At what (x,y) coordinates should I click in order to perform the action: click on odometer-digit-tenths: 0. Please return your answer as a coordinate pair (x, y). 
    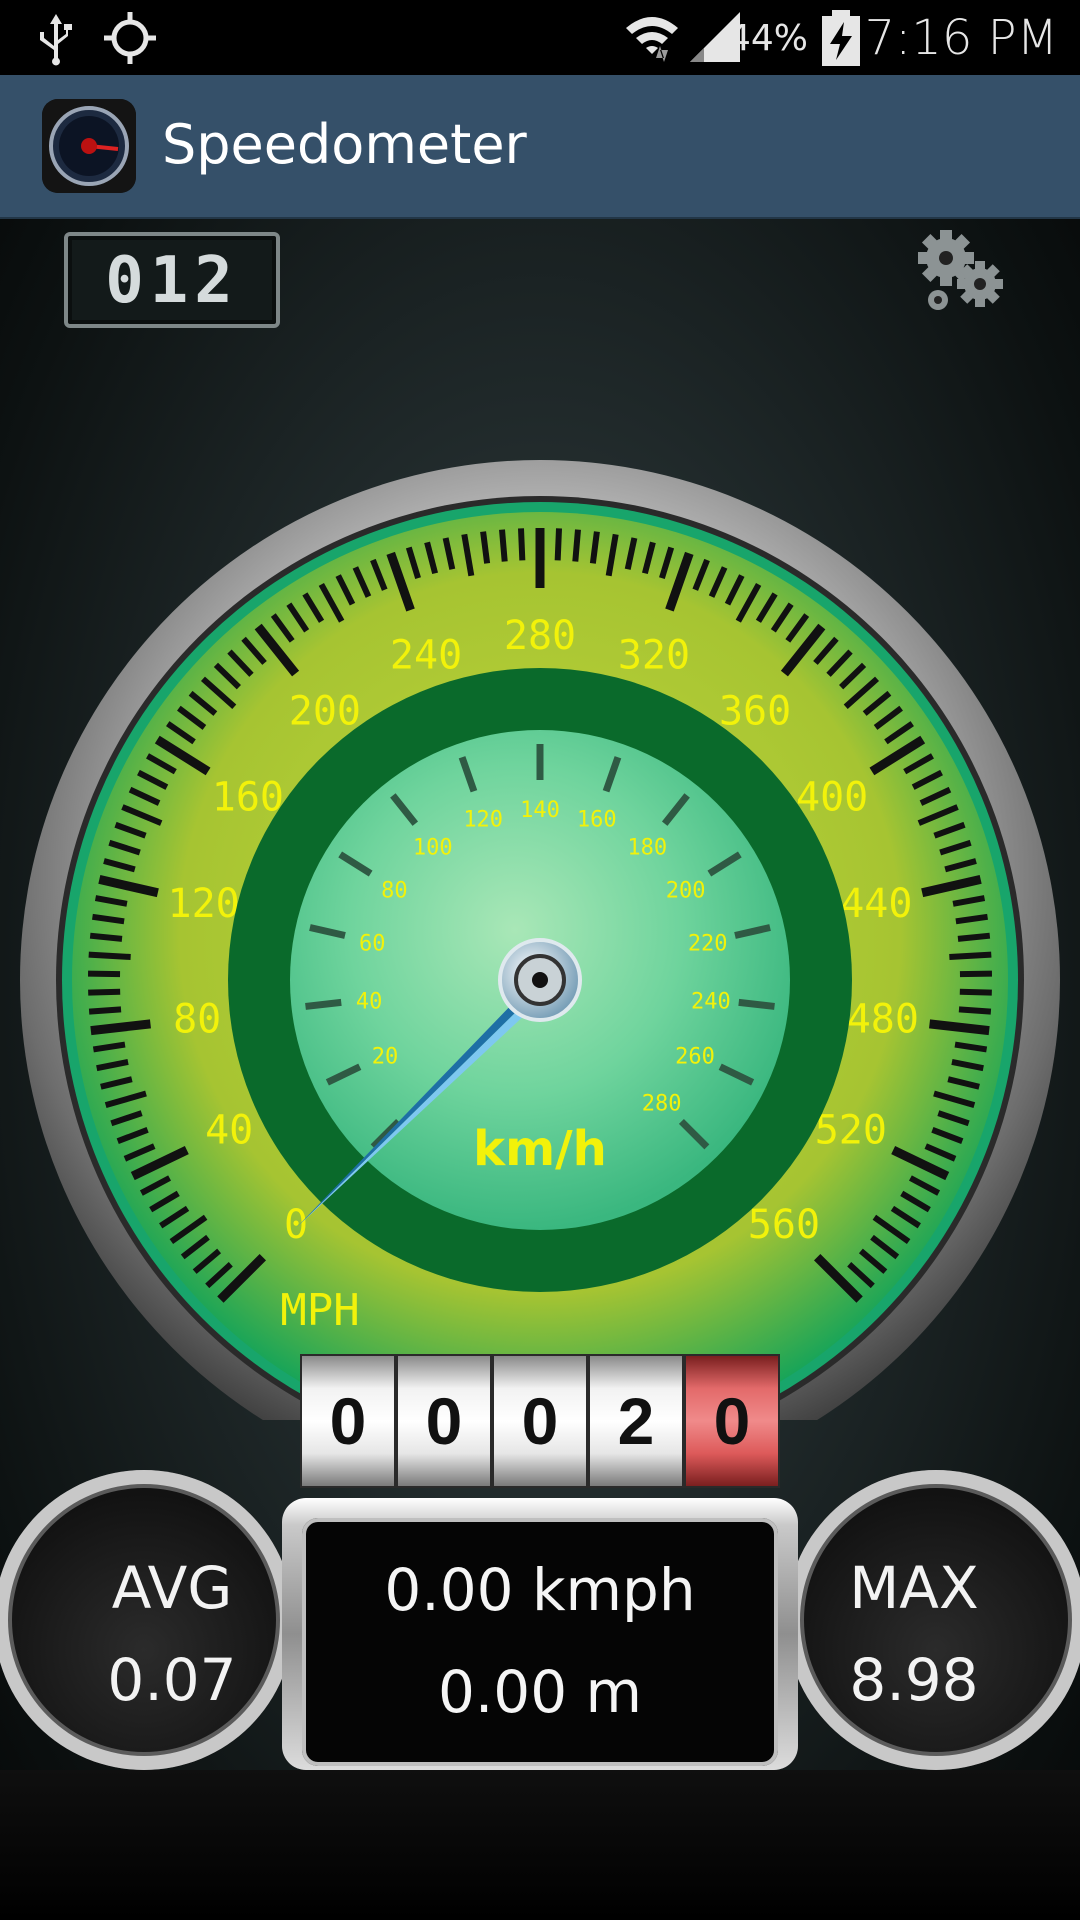
    Looking at the image, I should click on (732, 1421).